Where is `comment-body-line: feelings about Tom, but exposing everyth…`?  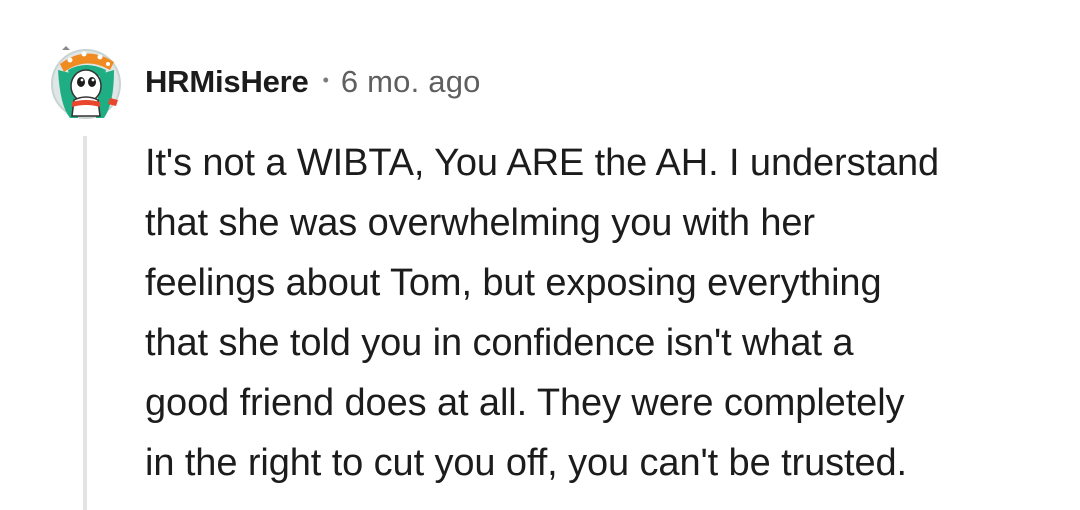
comment-body-line: feelings about Tom, but exposing everyth… is located at coordinates (513, 283).